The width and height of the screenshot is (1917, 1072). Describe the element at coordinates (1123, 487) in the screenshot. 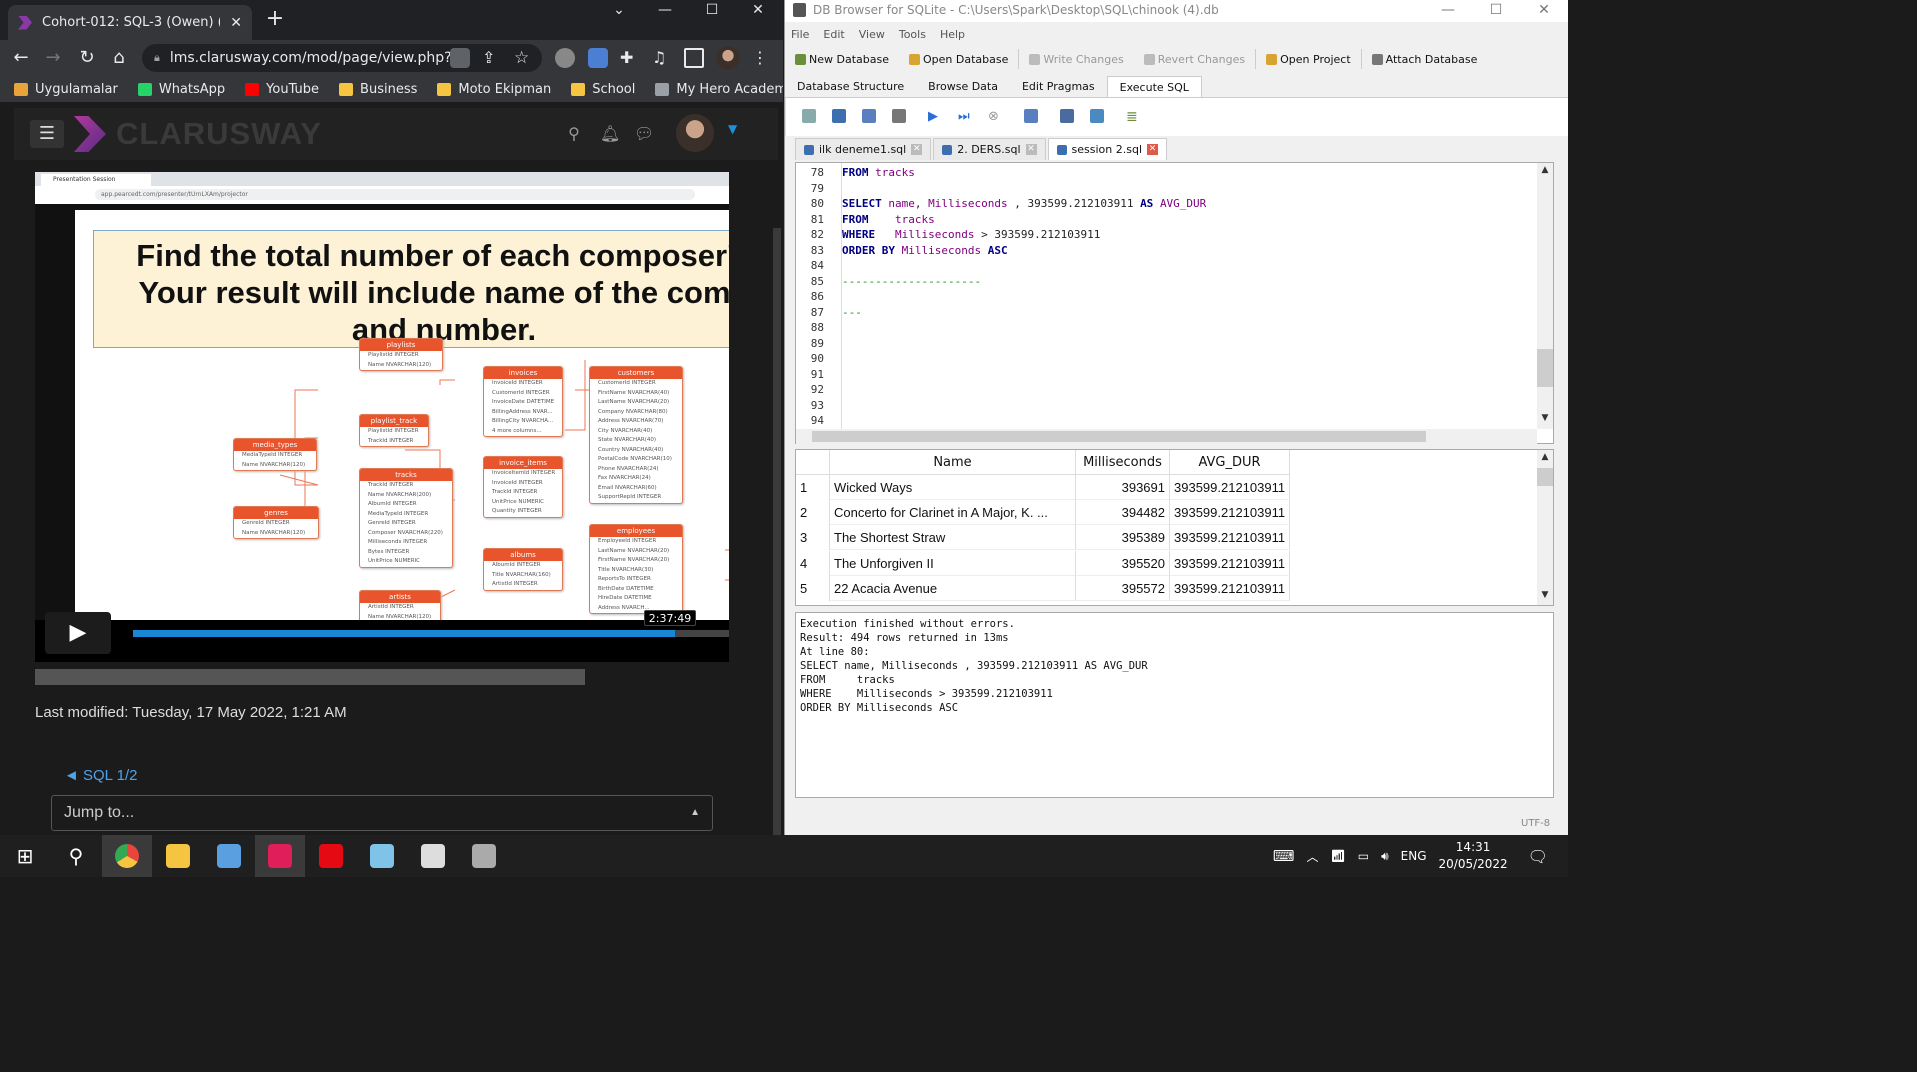

I see `result-cell: 393691` at that location.